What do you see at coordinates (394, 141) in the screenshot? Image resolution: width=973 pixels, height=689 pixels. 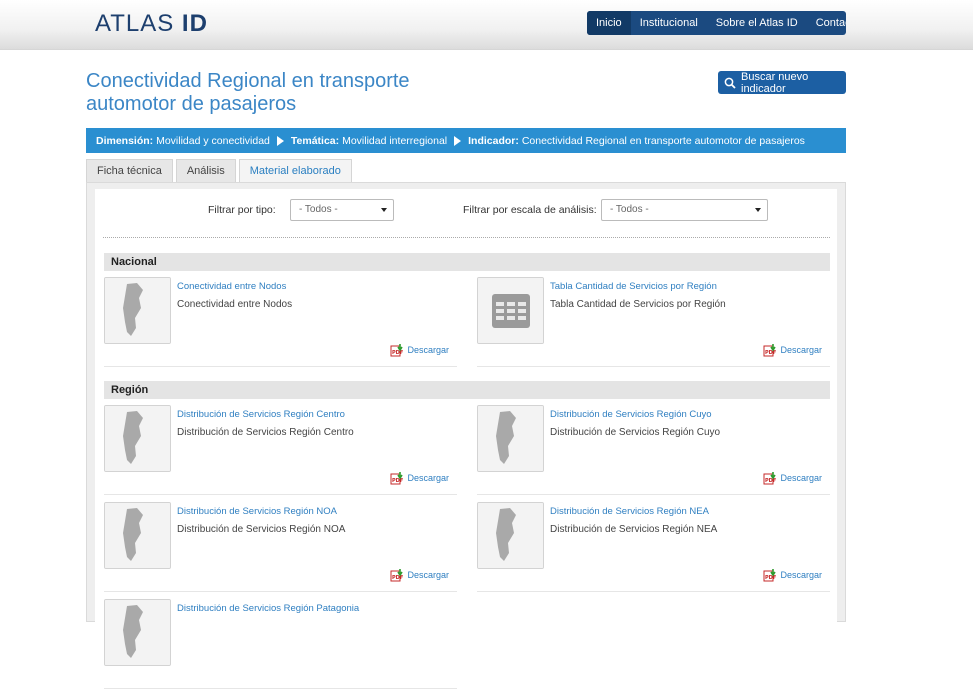 I see `breadcrumb-tematica: Movilidad interregional` at bounding box center [394, 141].